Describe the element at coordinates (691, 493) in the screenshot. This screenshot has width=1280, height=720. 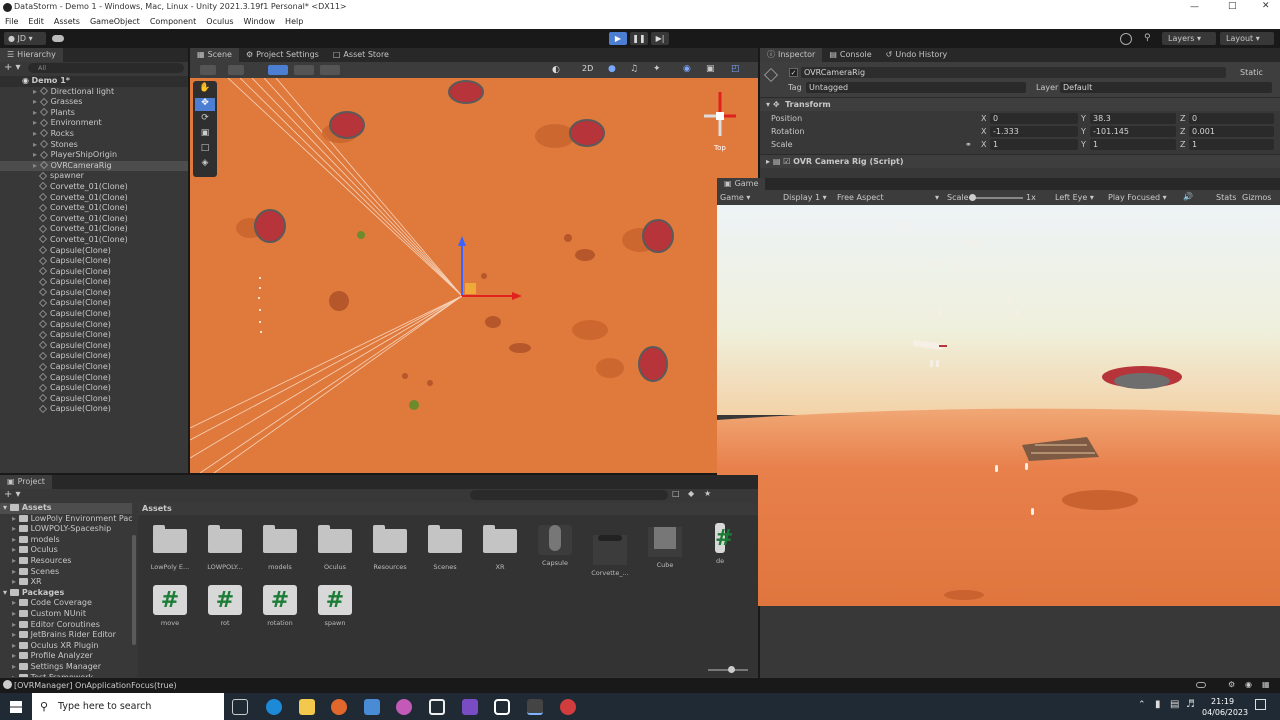
I see `label-icon: ◆` at that location.